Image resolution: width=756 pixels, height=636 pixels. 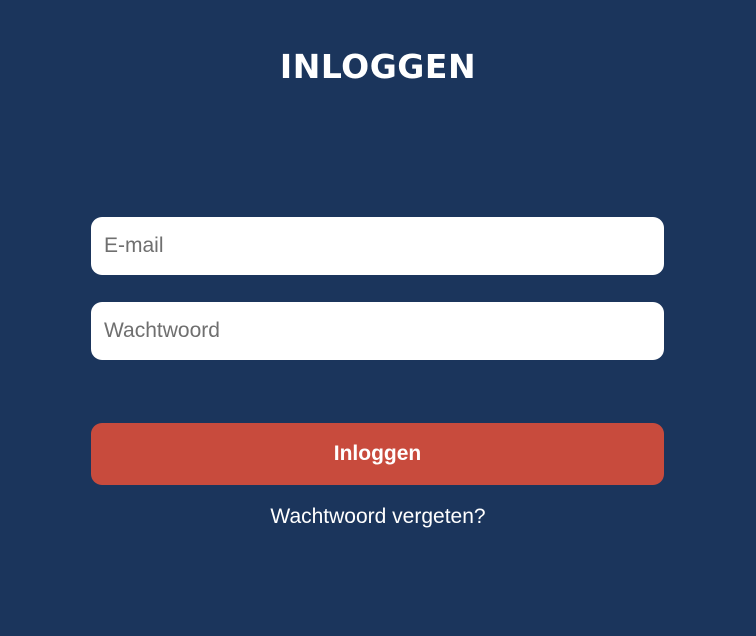 I want to click on password-field, so click(x=377, y=331).